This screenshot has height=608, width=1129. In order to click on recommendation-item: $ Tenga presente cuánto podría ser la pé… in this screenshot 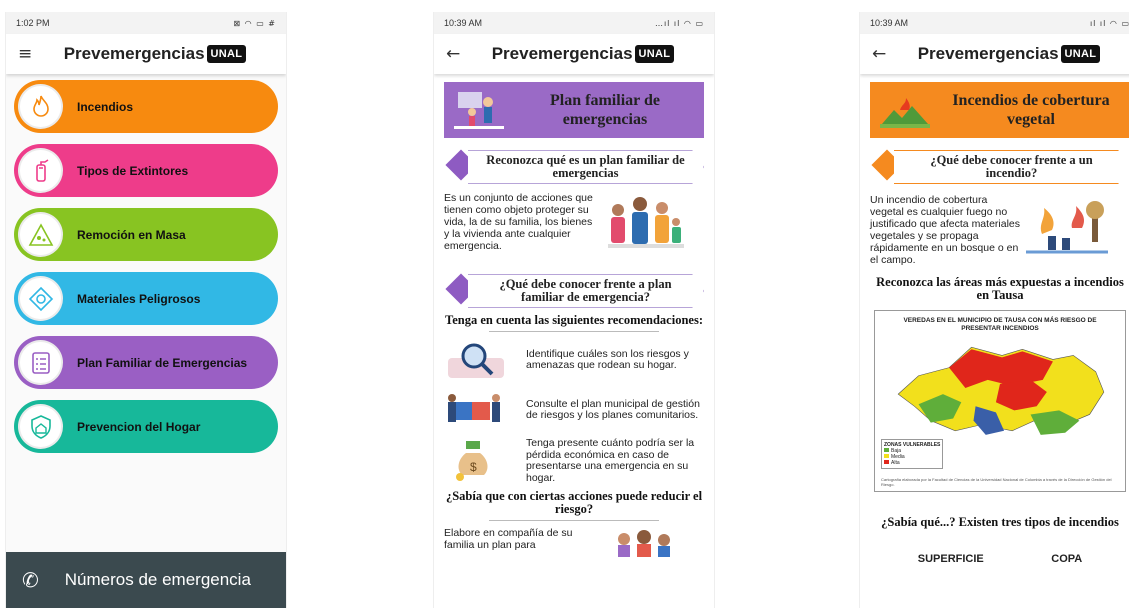, I will do `click(574, 460)`.